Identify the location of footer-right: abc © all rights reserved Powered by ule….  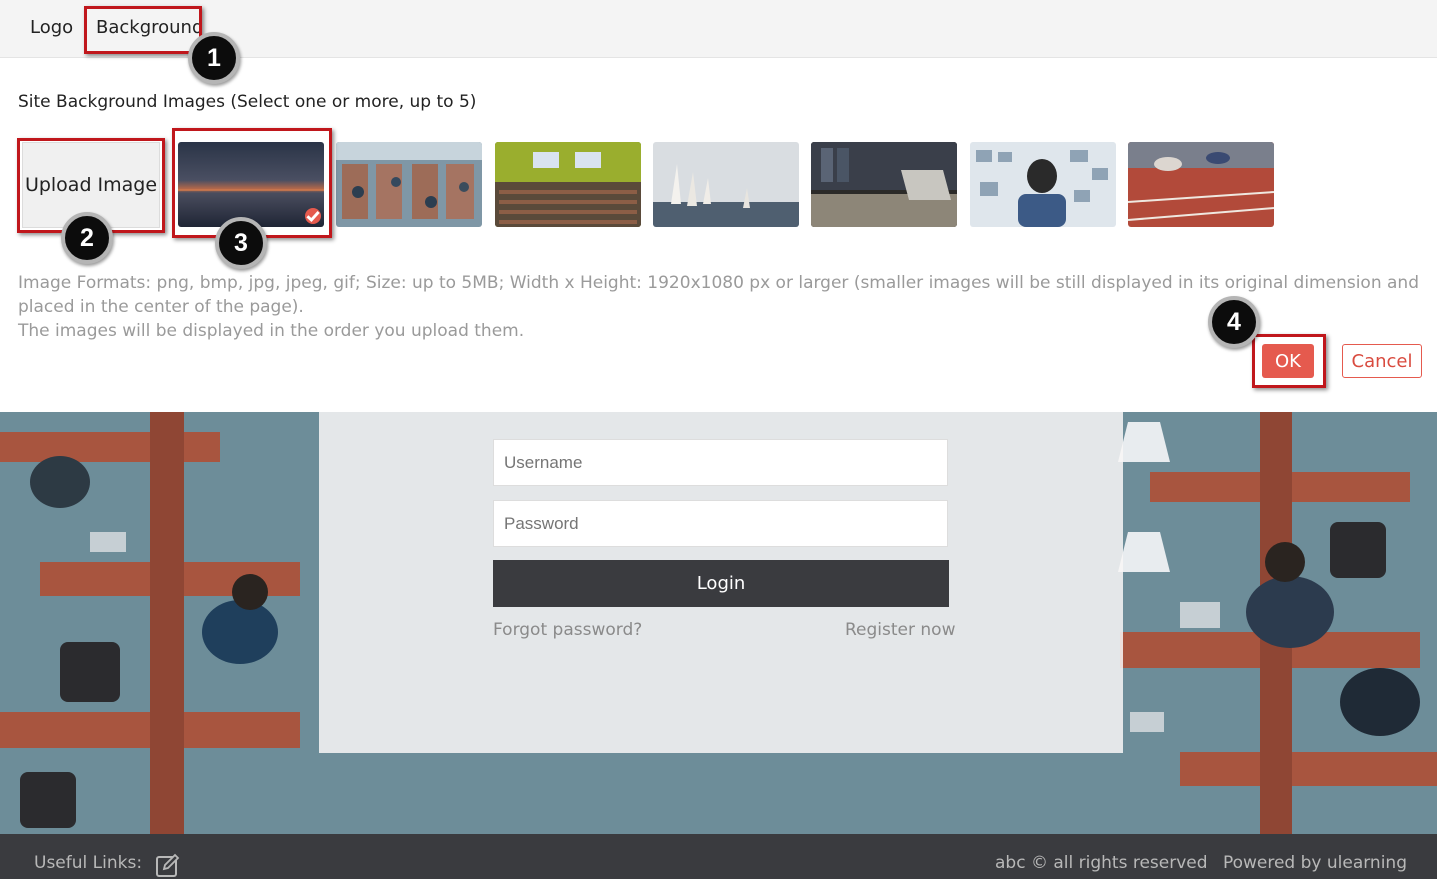
(1201, 863).